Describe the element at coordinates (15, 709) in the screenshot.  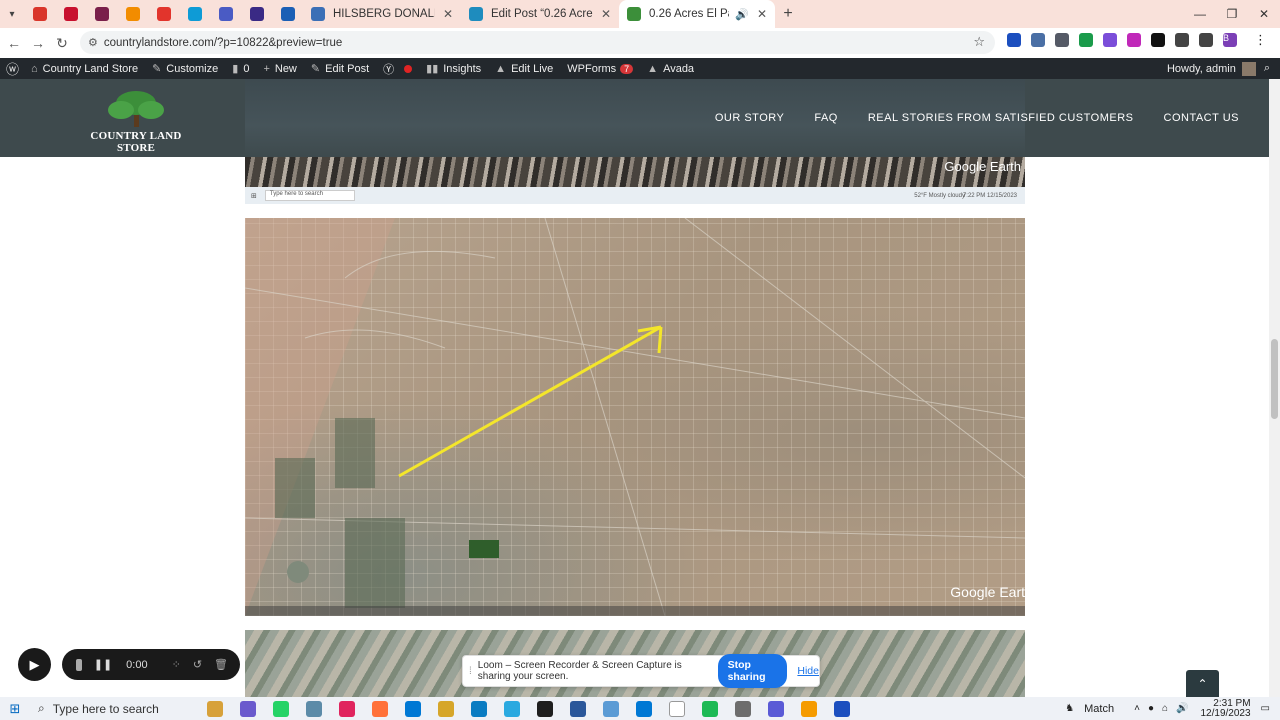
I see `windows-start-icon: ⊞` at that location.